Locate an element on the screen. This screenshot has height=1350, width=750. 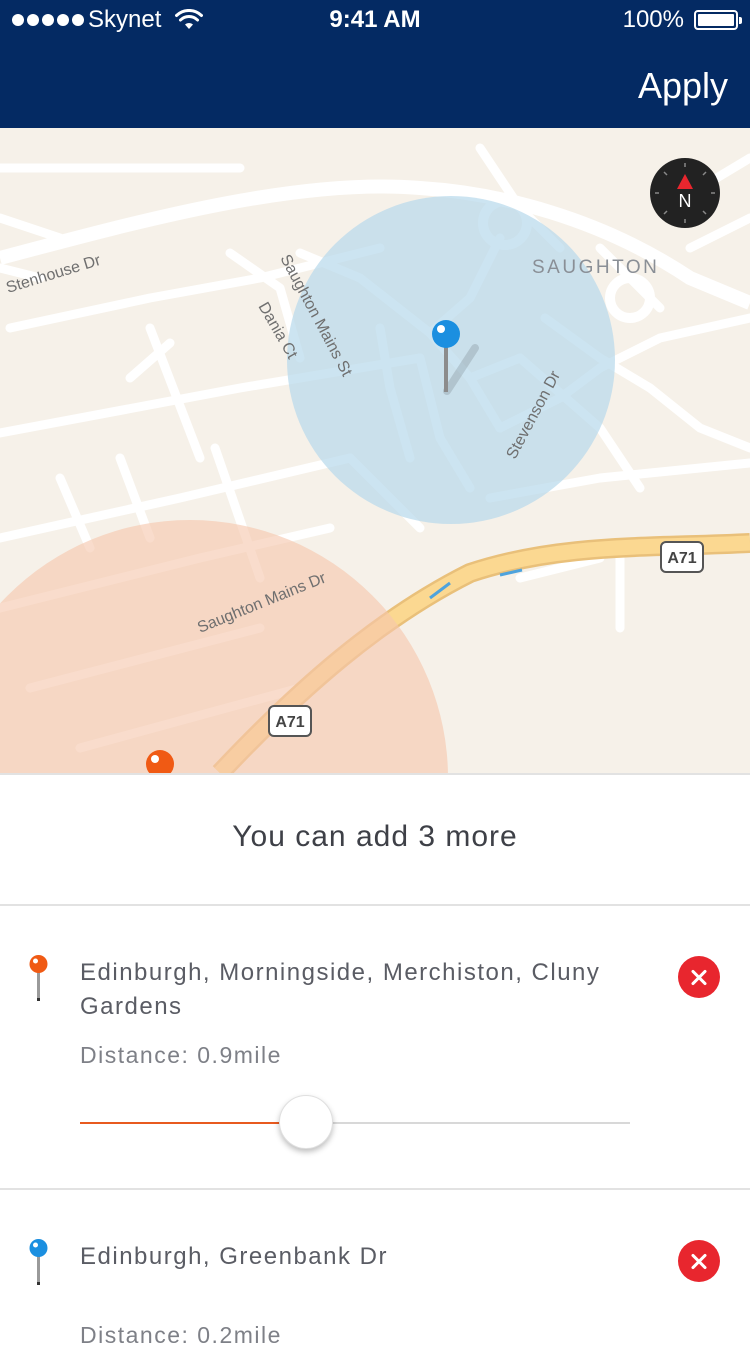
orange-pin-icon is located at coordinates (38, 978).